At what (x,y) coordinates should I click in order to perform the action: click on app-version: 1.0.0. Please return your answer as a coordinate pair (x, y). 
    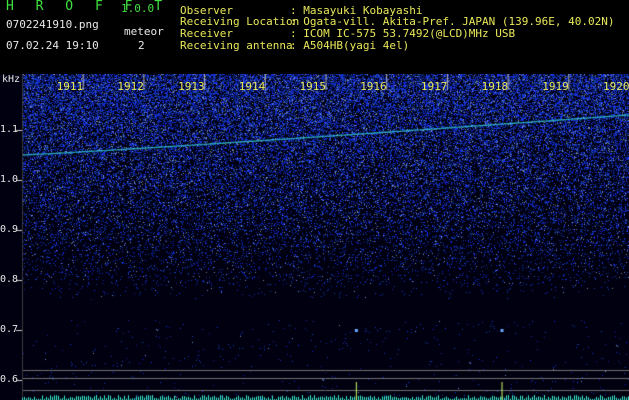
    Looking at the image, I should click on (138, 8).